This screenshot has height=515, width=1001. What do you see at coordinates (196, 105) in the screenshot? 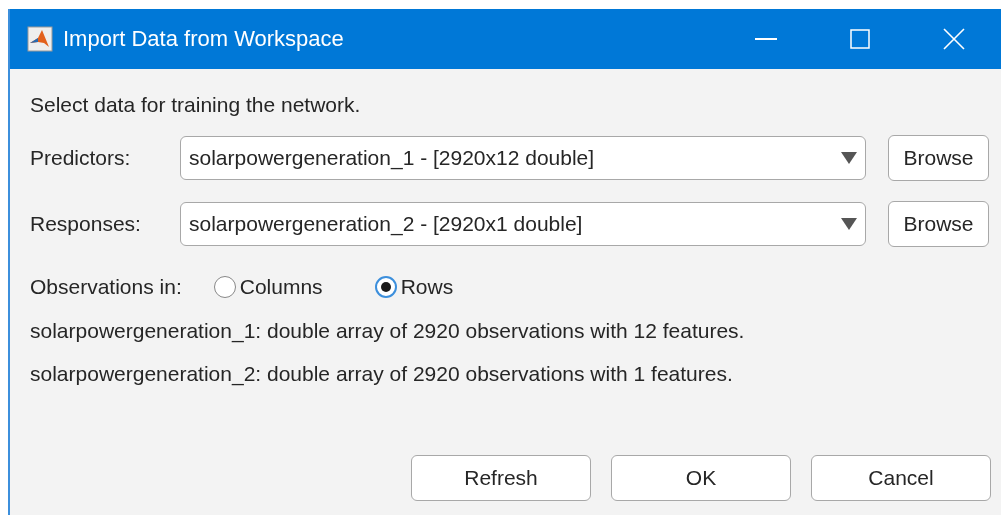
I see `instruction-text: Select data for training the network.` at bounding box center [196, 105].